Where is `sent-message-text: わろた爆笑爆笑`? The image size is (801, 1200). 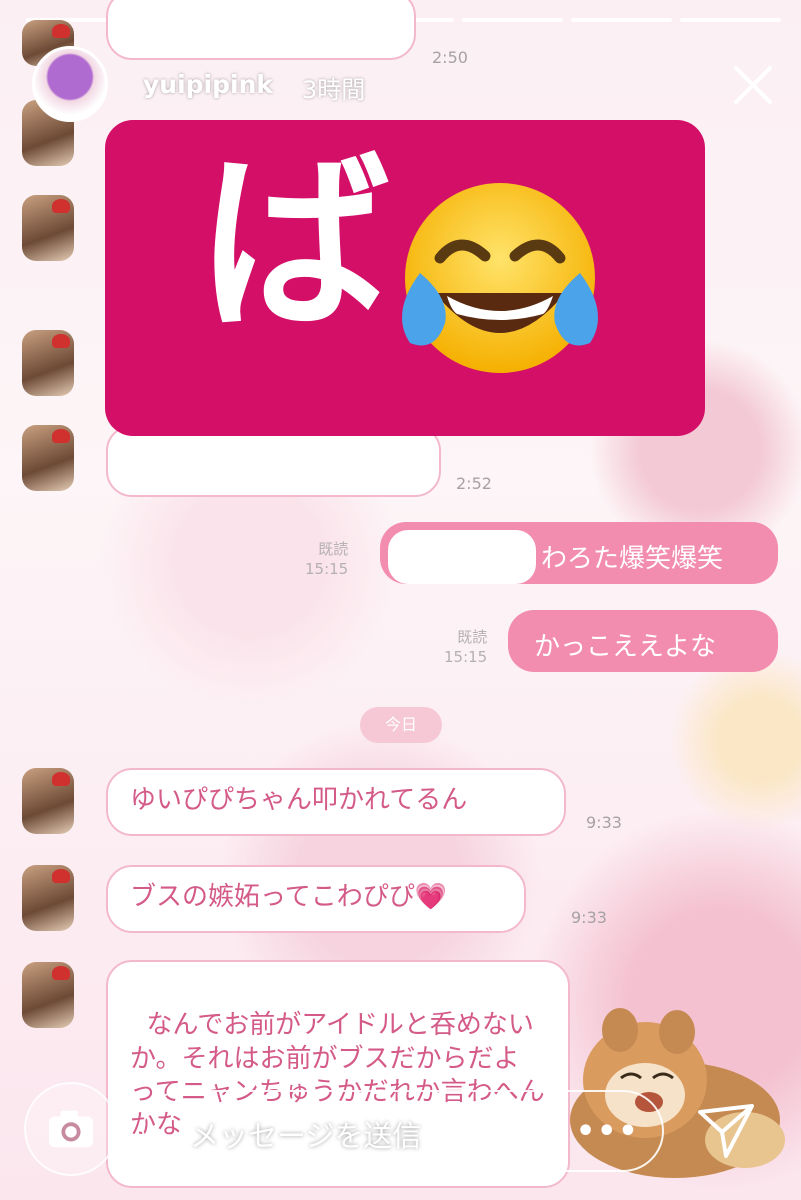 sent-message-text: わろた爆笑爆笑 is located at coordinates (632, 559).